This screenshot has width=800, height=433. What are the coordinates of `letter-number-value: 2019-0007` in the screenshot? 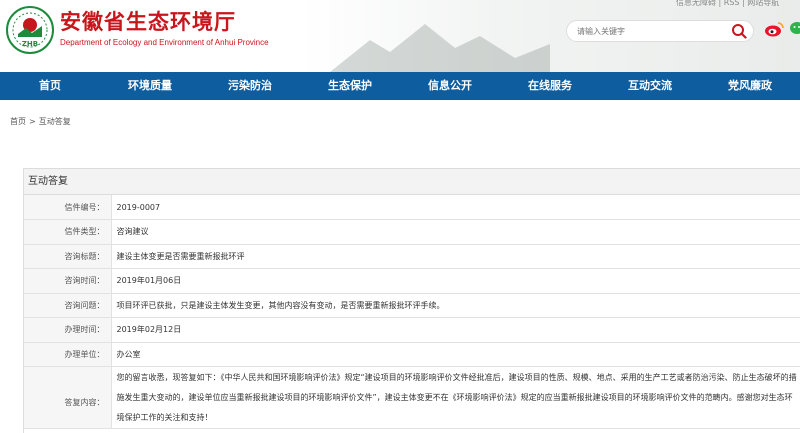 It's located at (455, 207).